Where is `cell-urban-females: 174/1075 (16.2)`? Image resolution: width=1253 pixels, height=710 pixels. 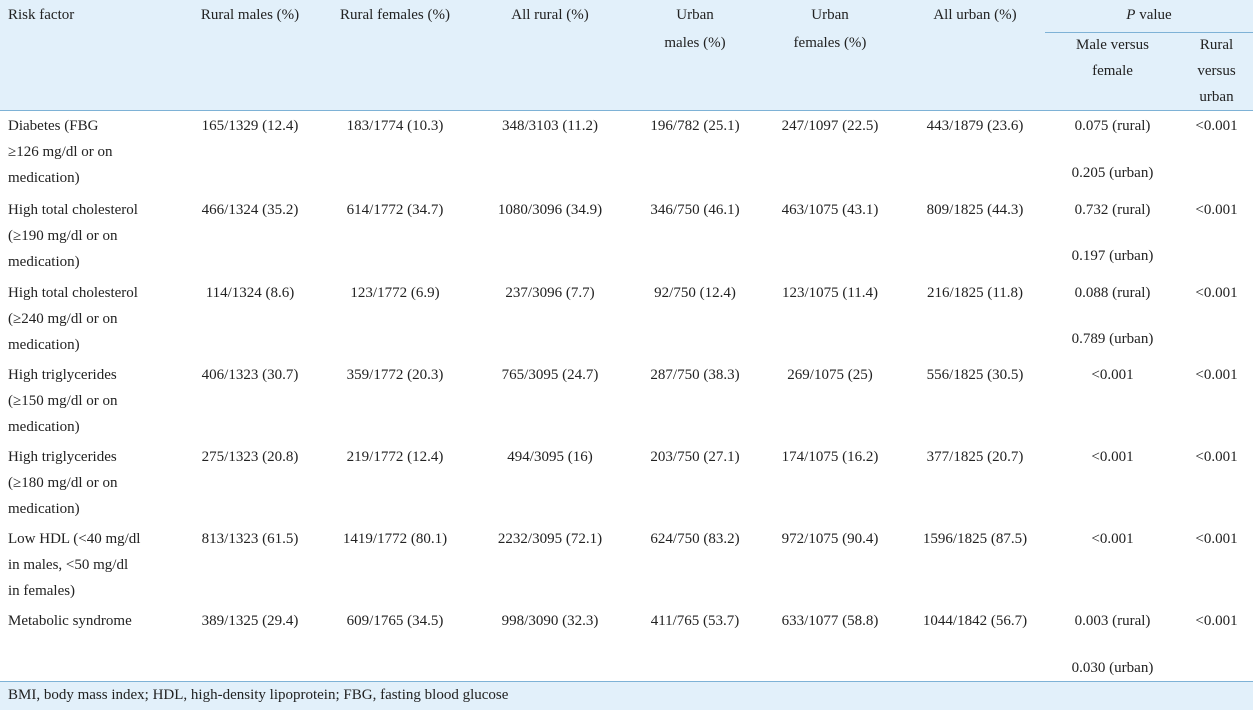 cell-urban-females: 174/1075 (16.2) is located at coordinates (830, 457).